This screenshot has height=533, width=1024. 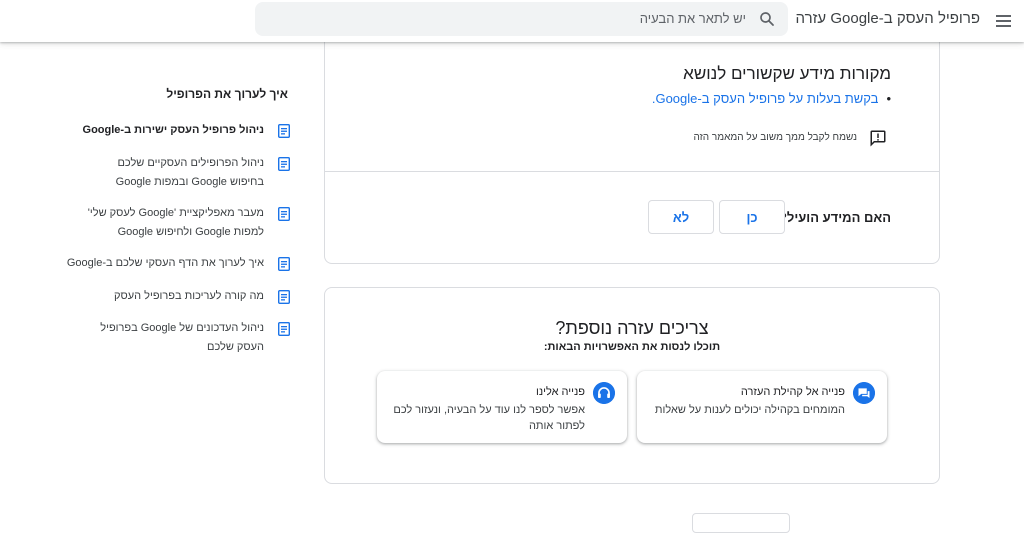 What do you see at coordinates (765, 98) in the screenshot?
I see `related-link: בקשת בעלות על פרופיל העסק ב-Google.` at bounding box center [765, 98].